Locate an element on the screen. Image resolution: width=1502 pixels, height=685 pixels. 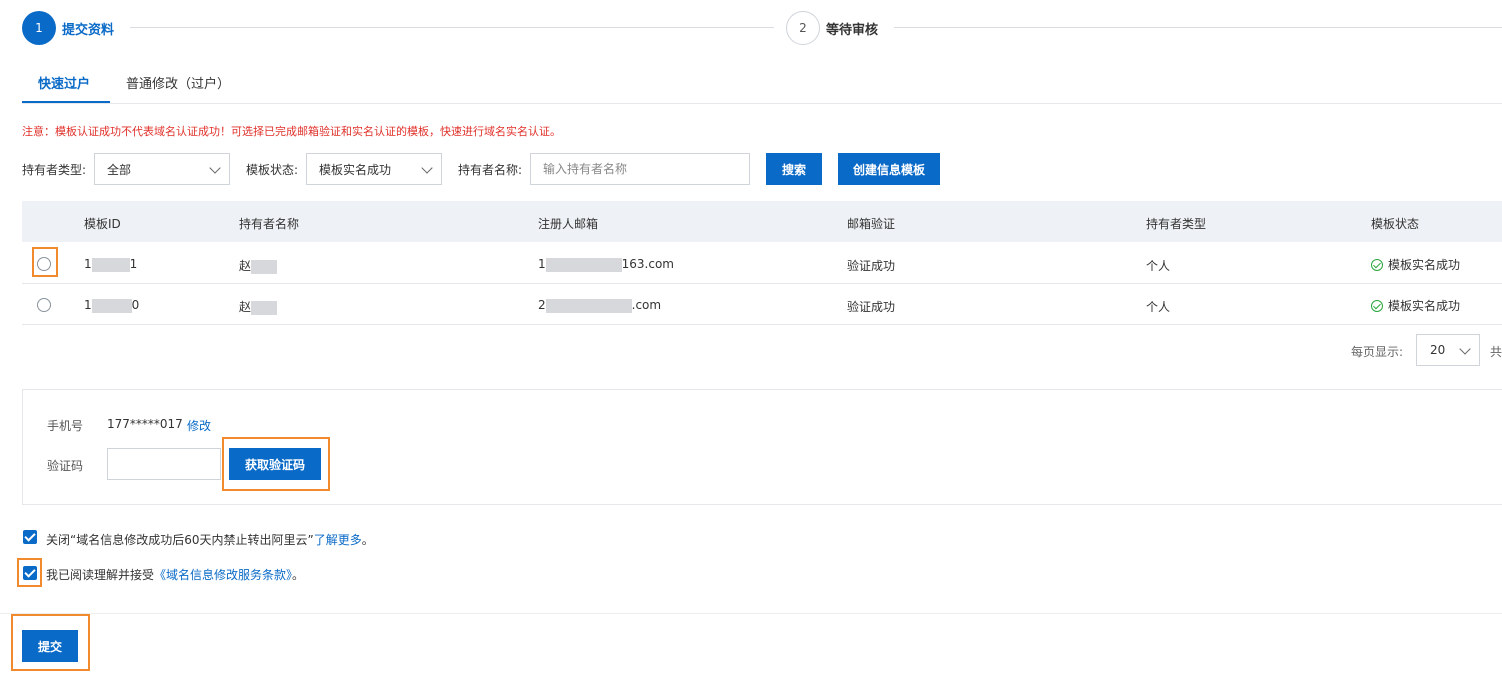
terms-link: 《域名信息修改服务条款》 is located at coordinates (223, 575).